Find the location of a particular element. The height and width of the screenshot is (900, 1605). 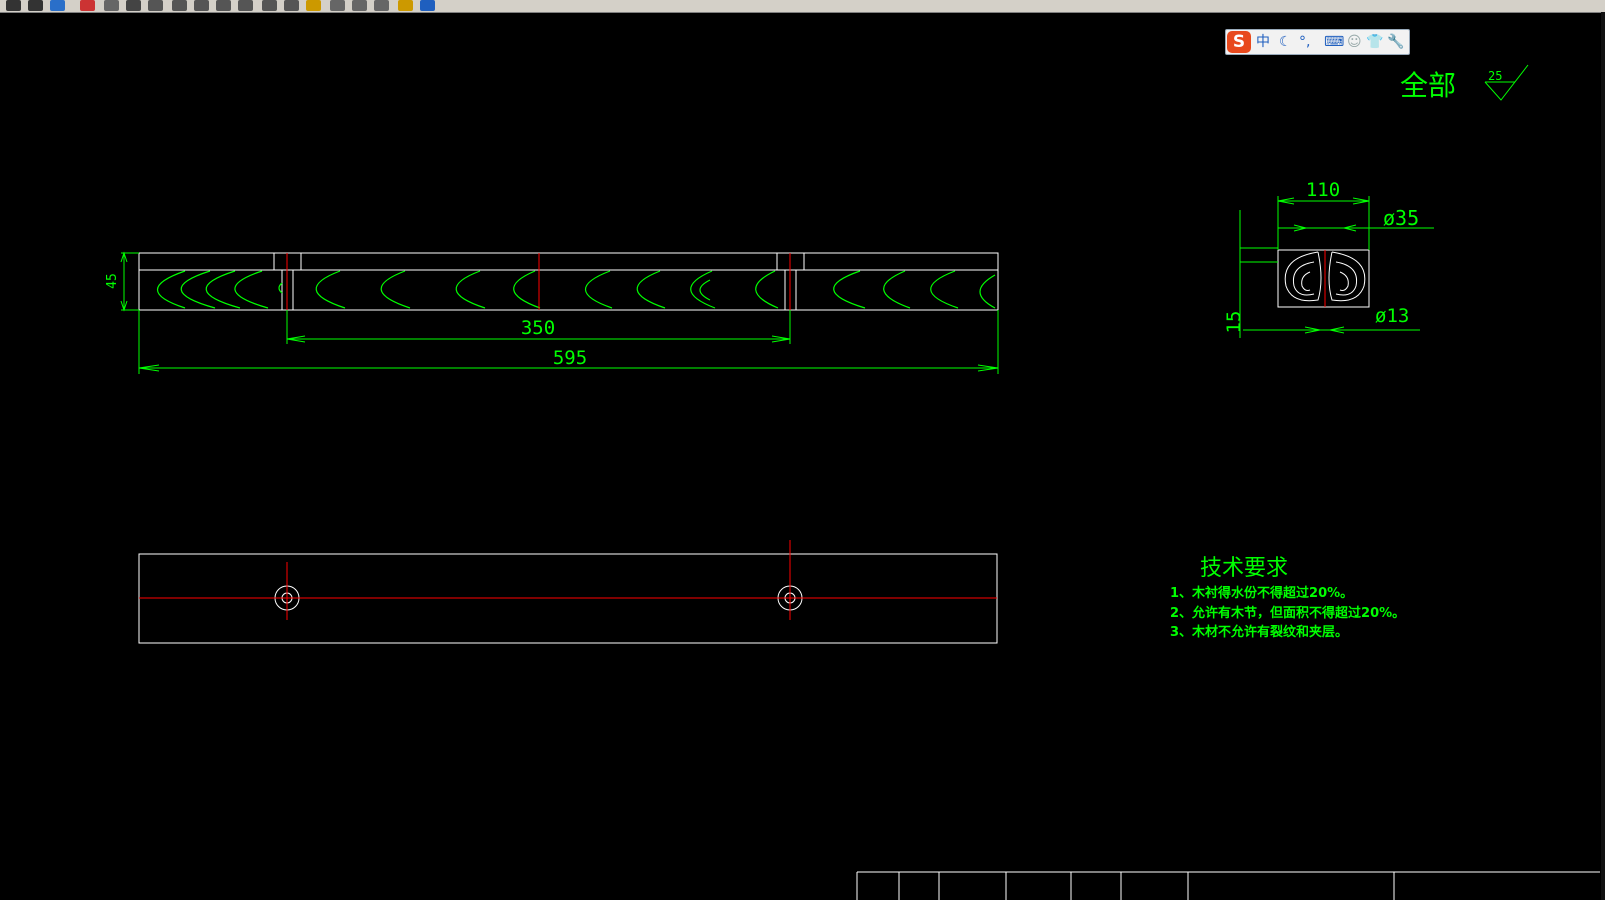

dim-dia-big-label: ø35 is located at coordinates (1401, 218).